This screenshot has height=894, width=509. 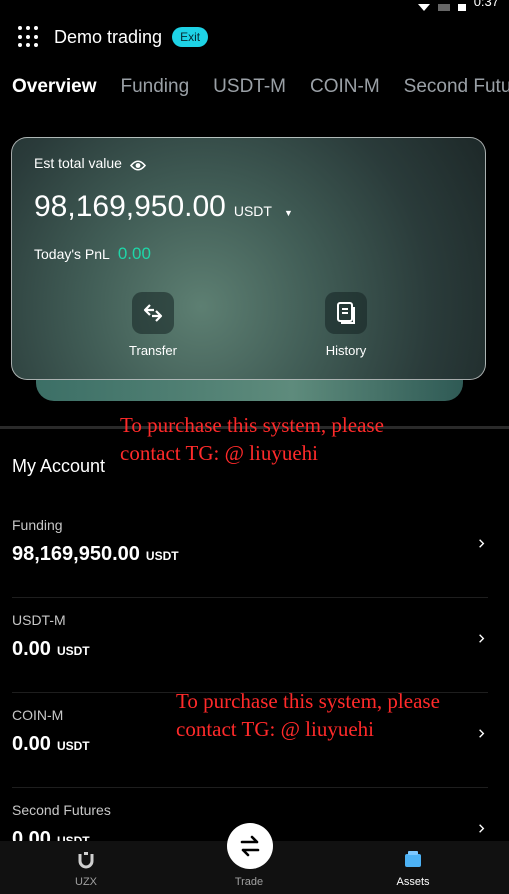 I want to click on trade-button, so click(x=250, y=846).